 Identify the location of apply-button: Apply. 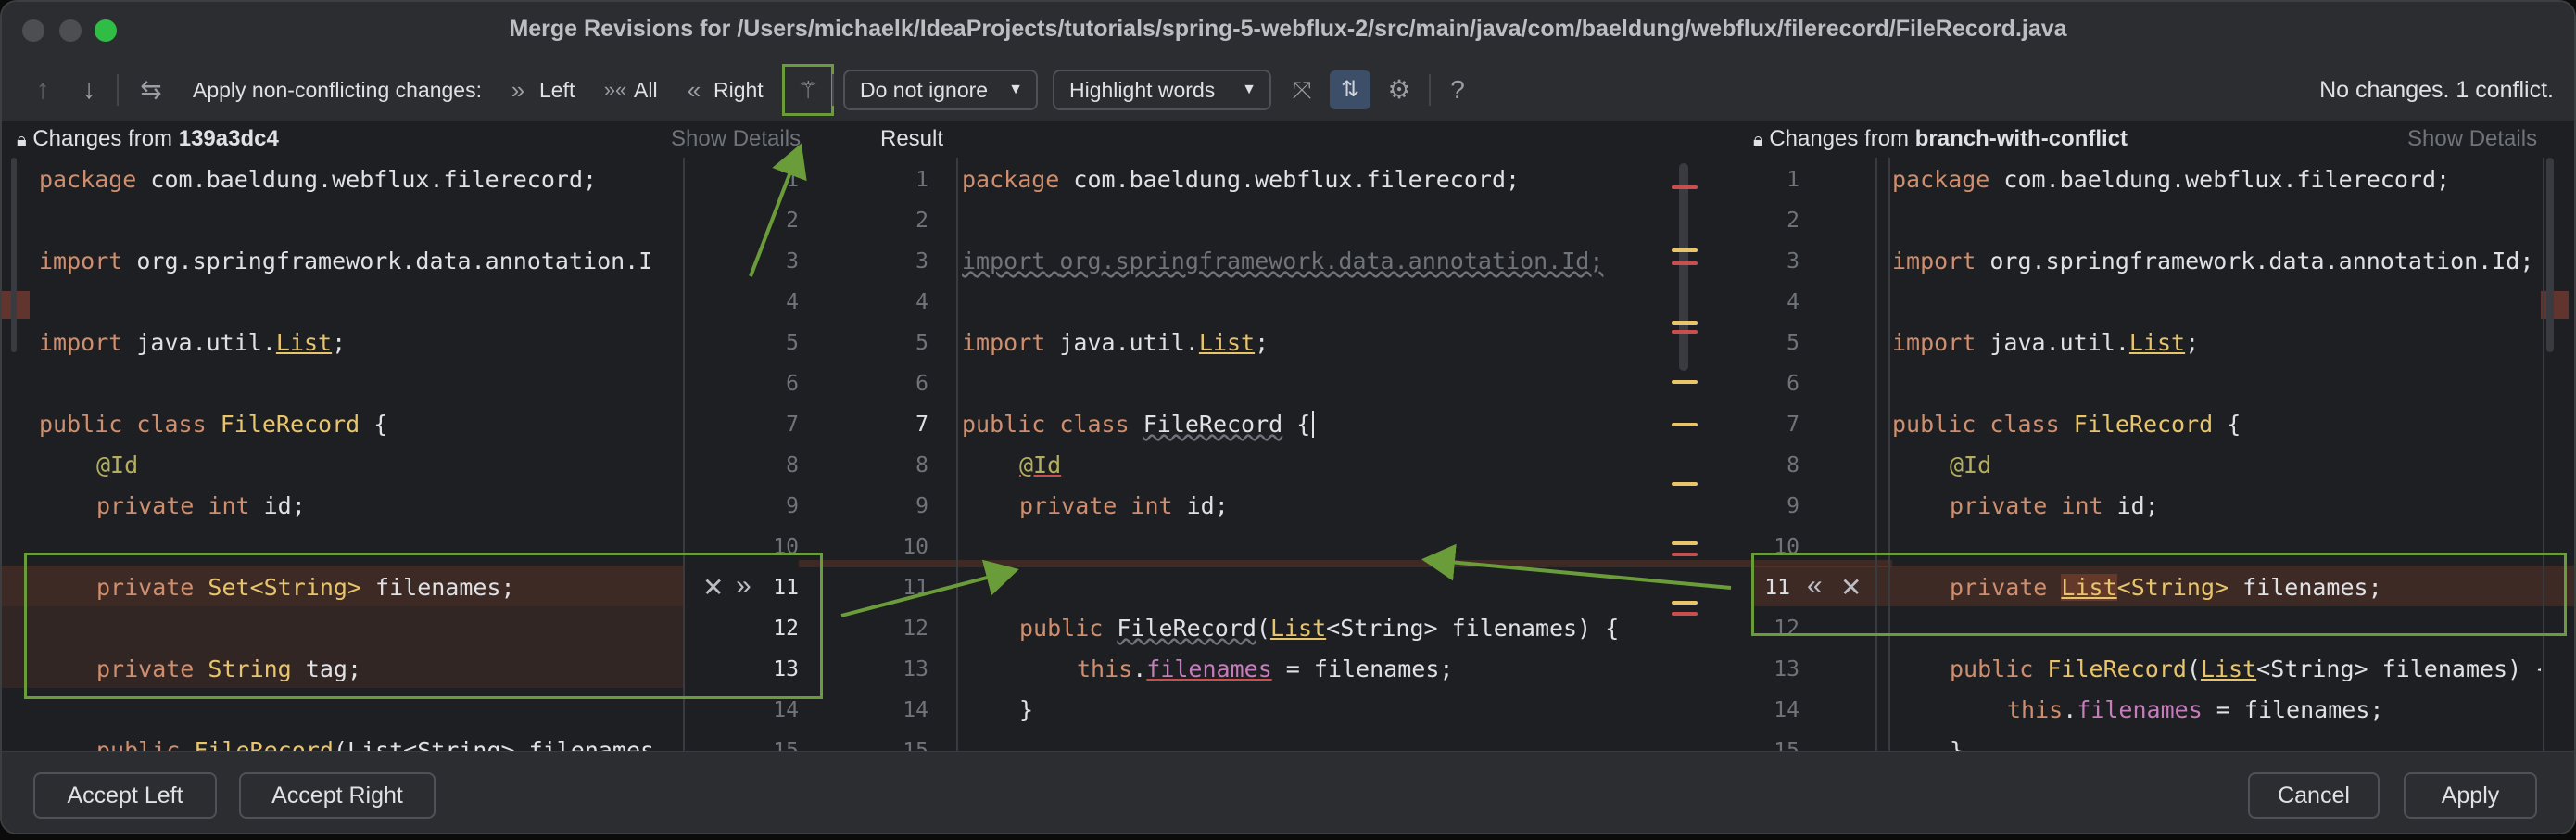
(2471, 795).